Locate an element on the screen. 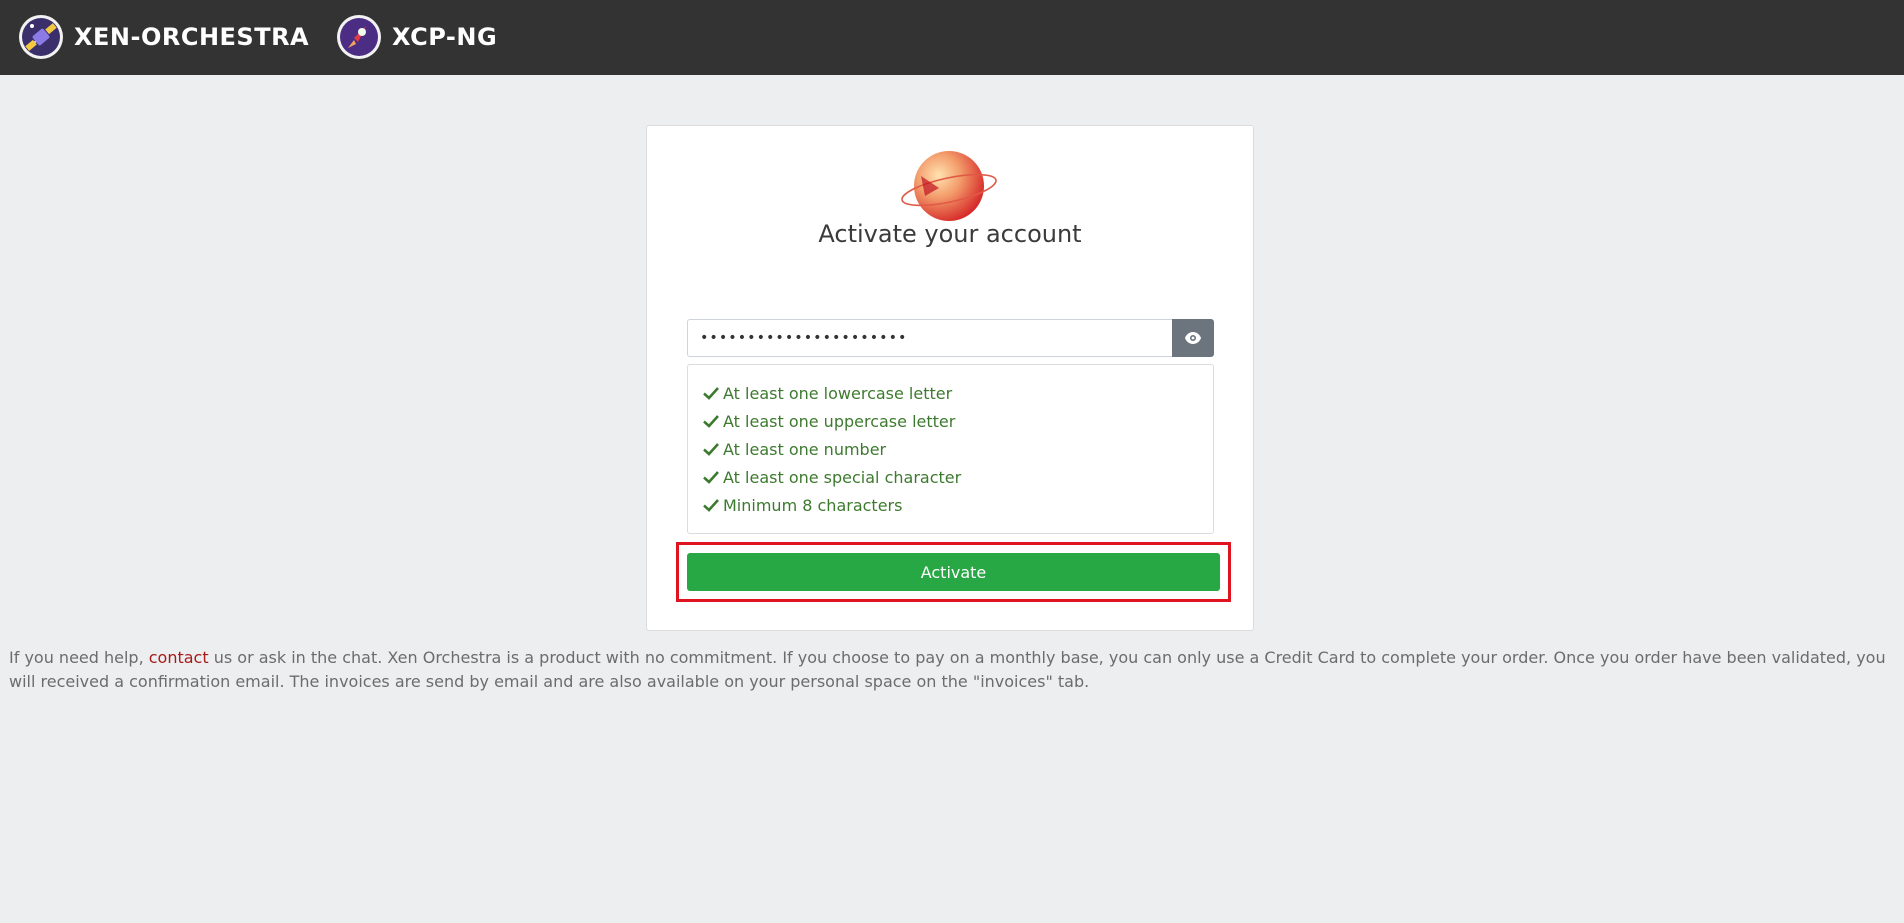 This screenshot has width=1904, height=923. password-input-group is located at coordinates (950, 338).